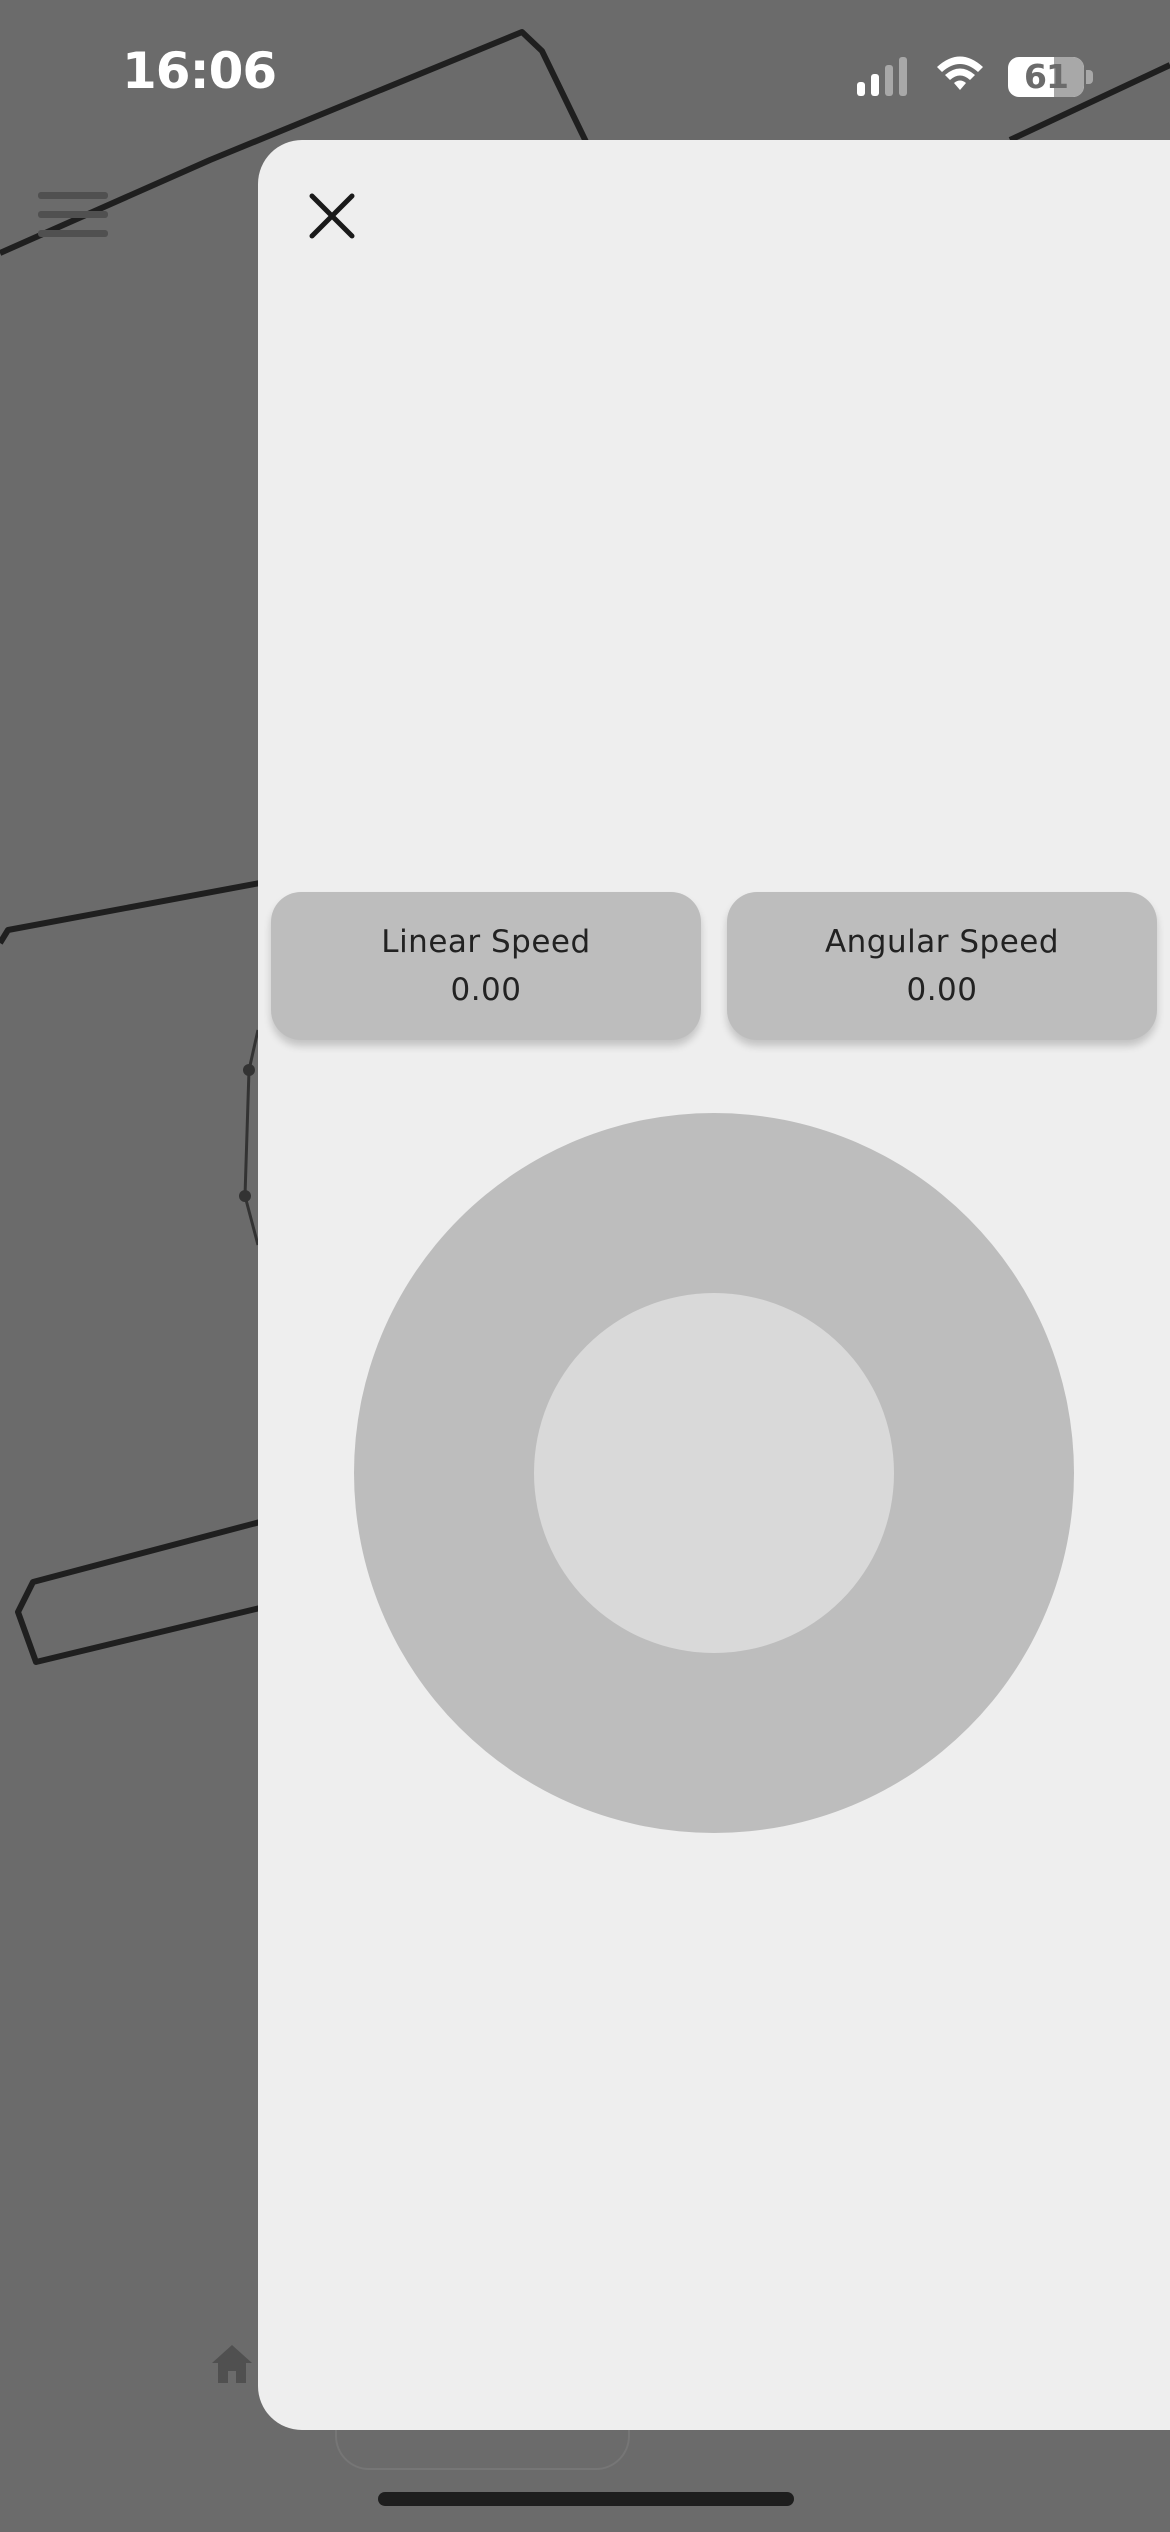  I want to click on linear-speed-value: 0.00, so click(486, 990).